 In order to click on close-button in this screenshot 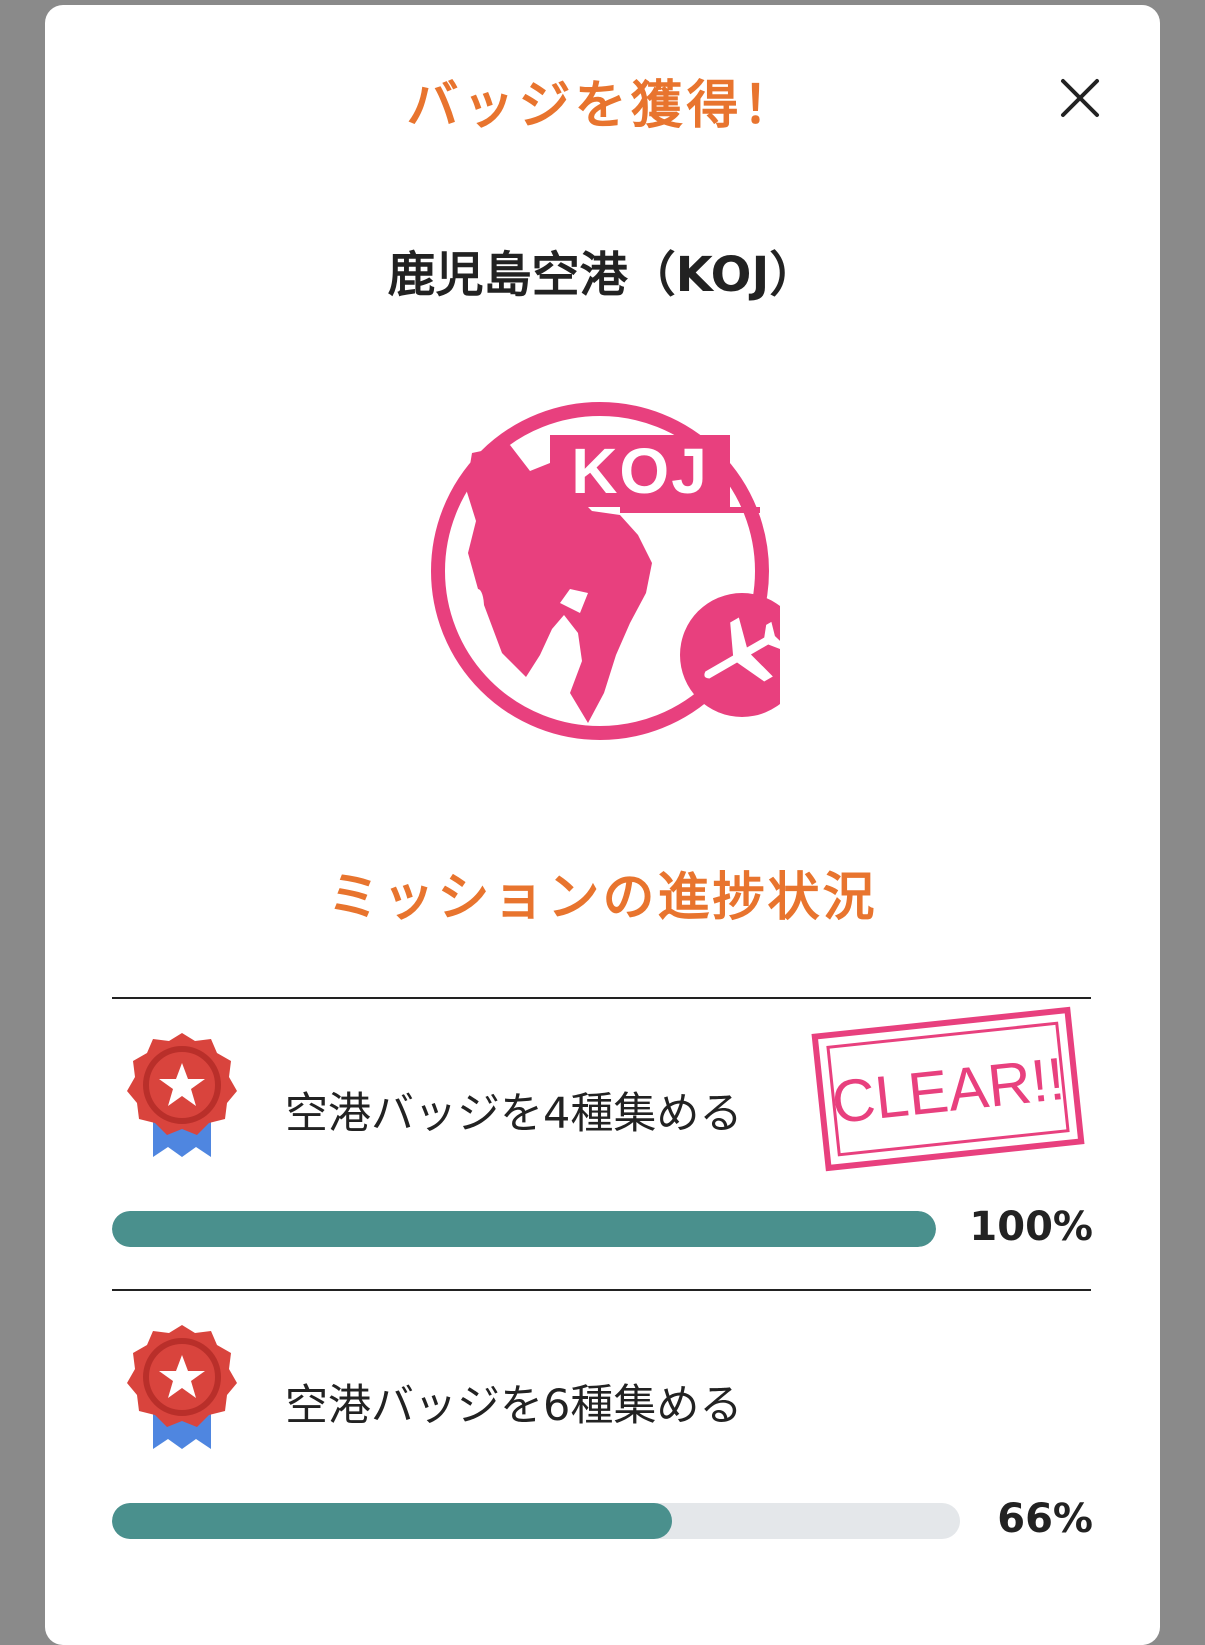, I will do `click(1080, 98)`.